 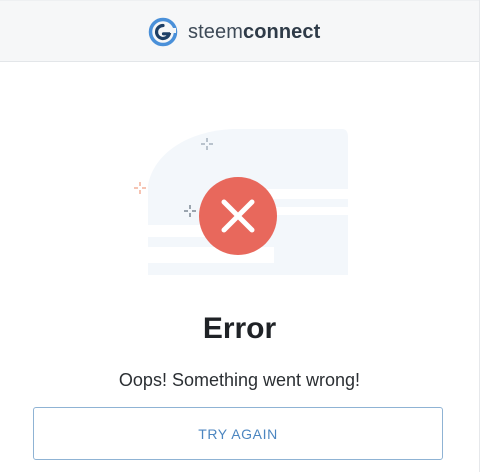 What do you see at coordinates (238, 216) in the screenshot?
I see `error-x-icon` at bounding box center [238, 216].